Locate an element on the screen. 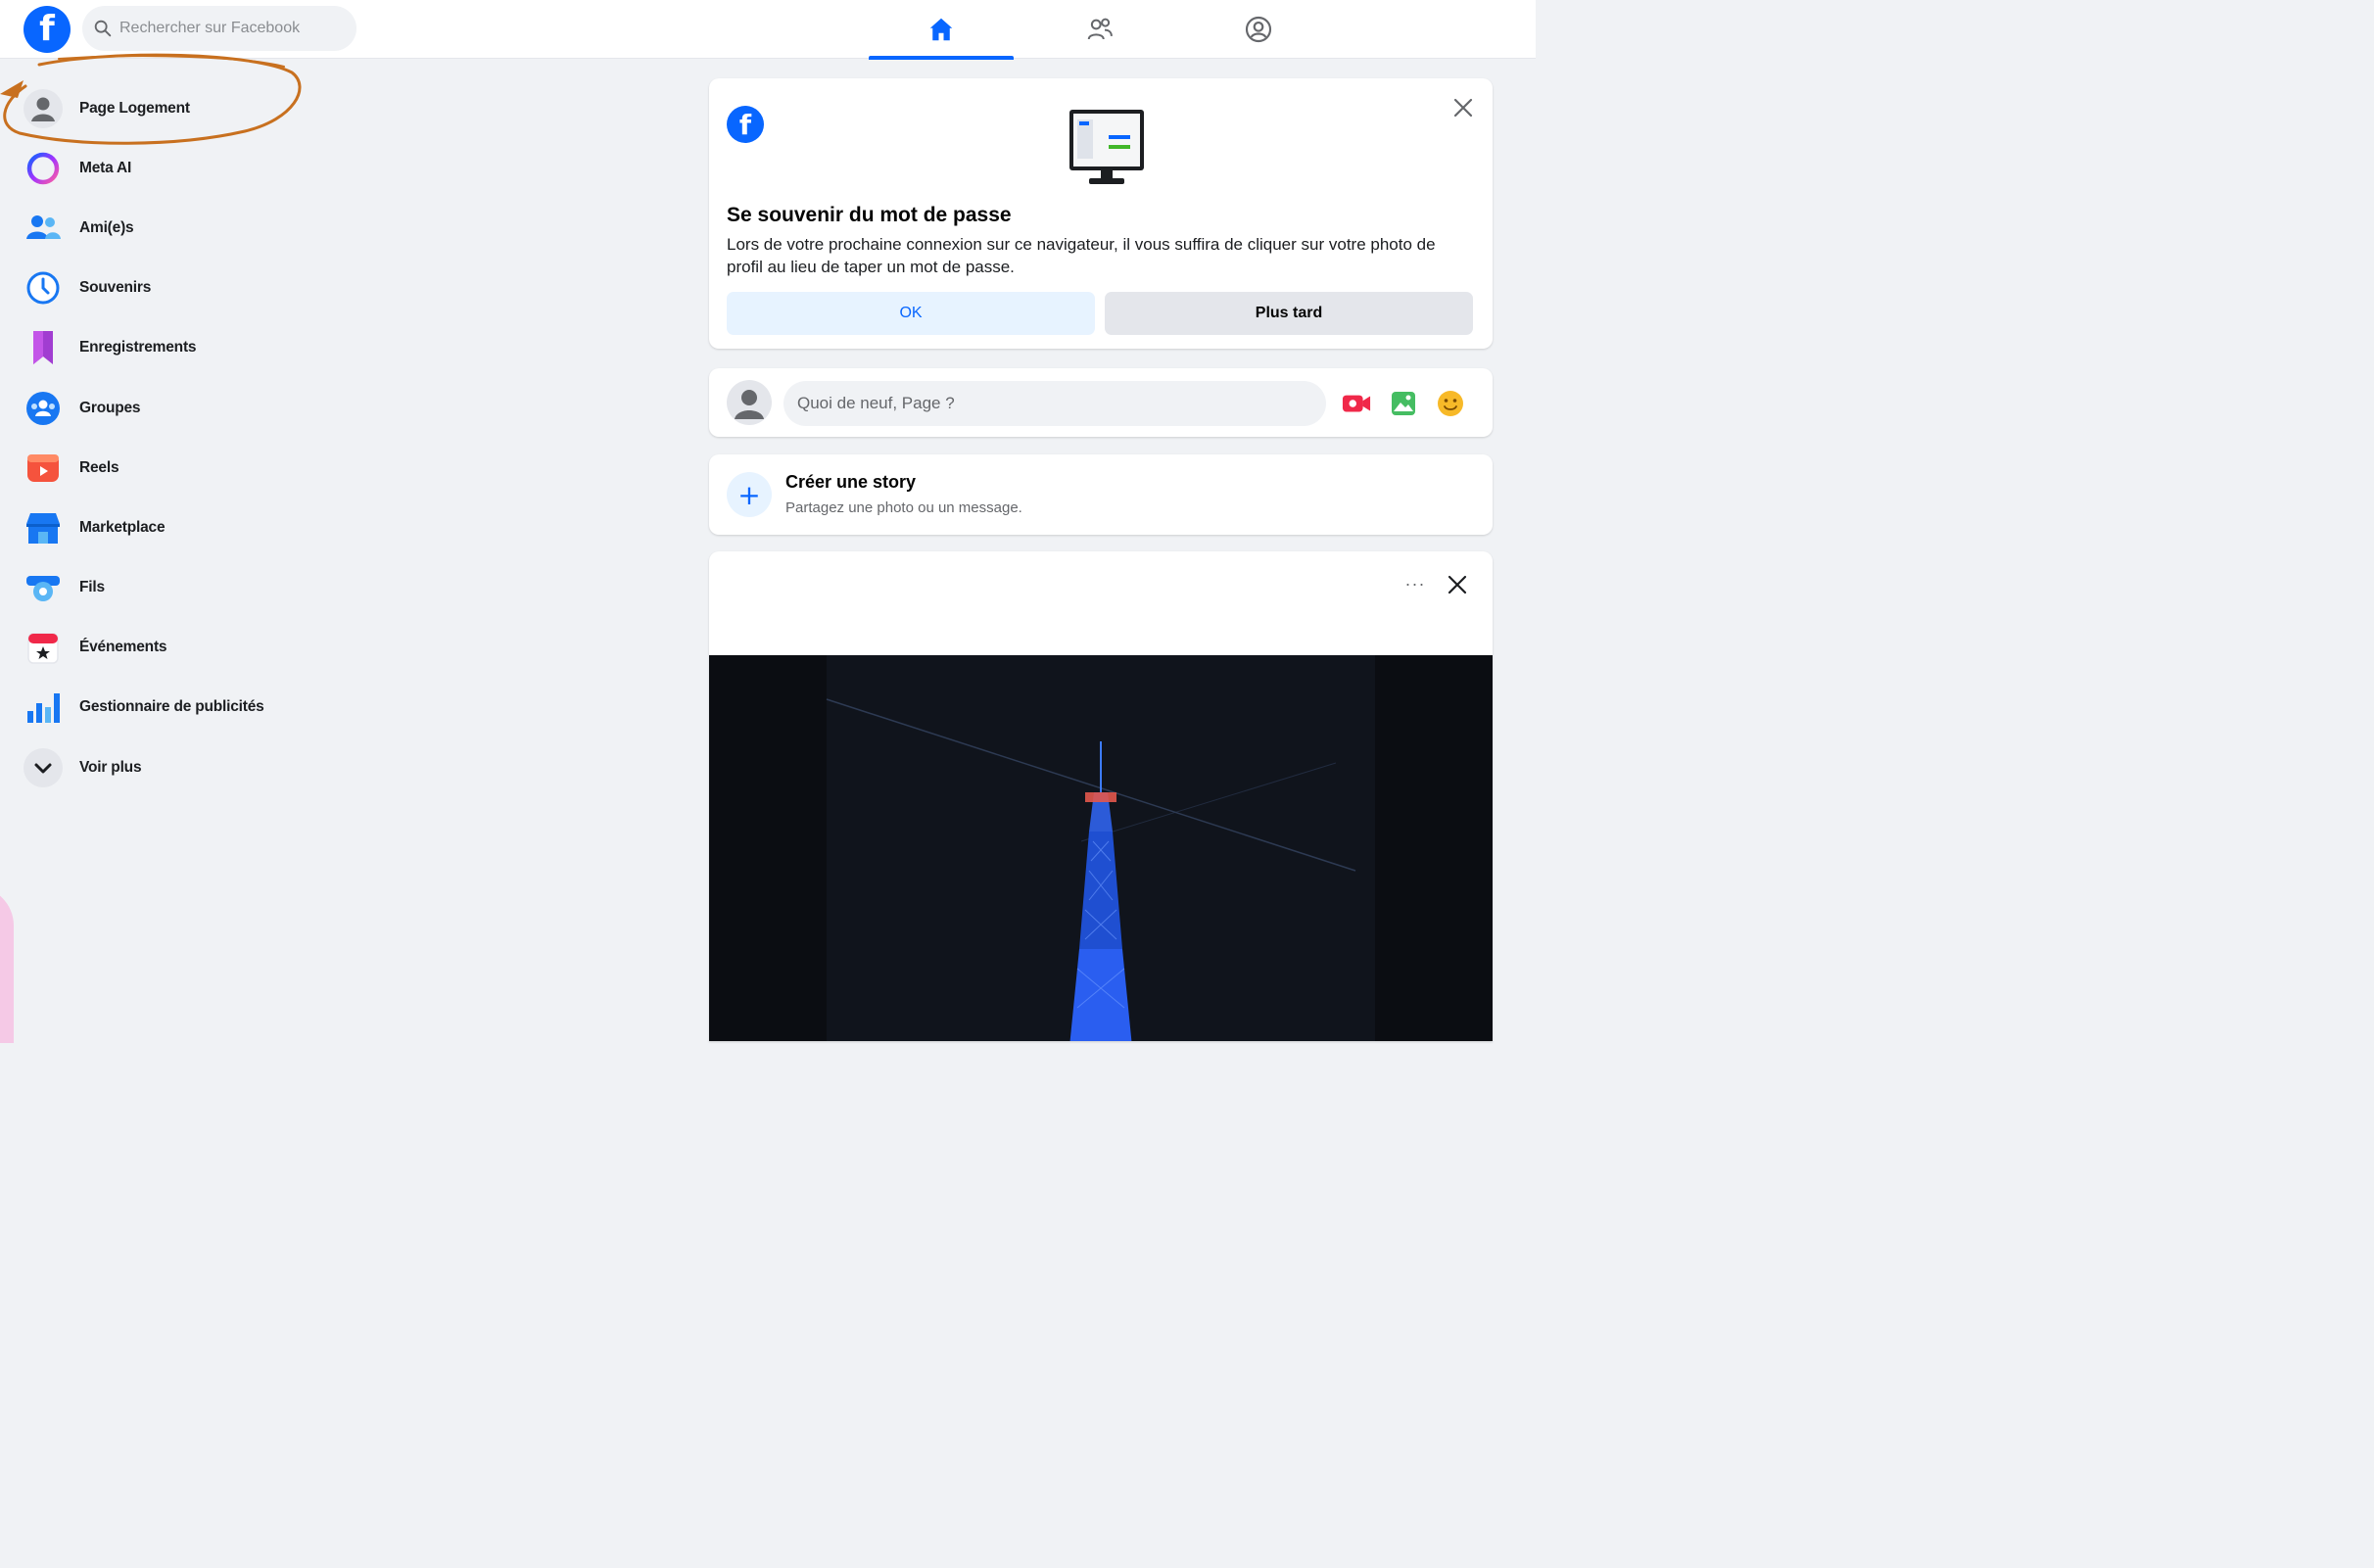 The image size is (2374, 1568). tab-home is located at coordinates (941, 30).